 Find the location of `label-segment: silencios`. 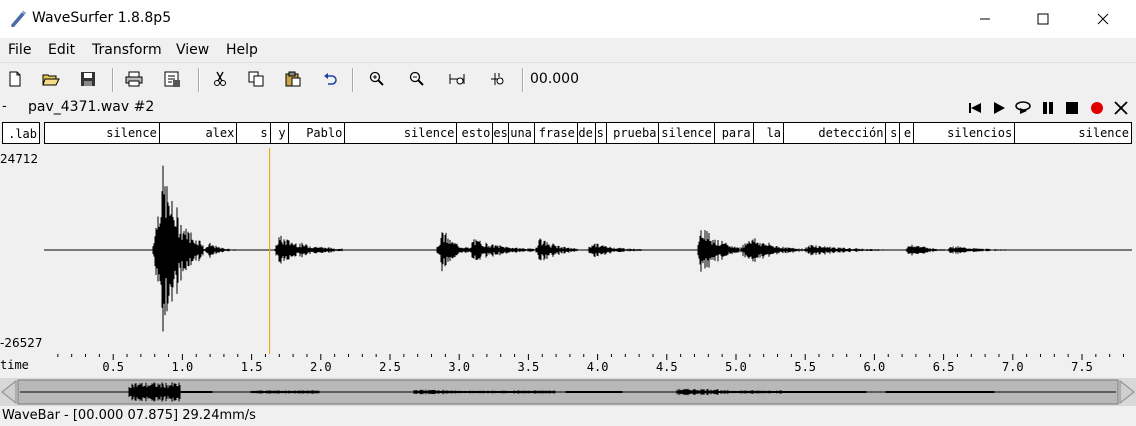

label-segment: silencios is located at coordinates (965, 133).